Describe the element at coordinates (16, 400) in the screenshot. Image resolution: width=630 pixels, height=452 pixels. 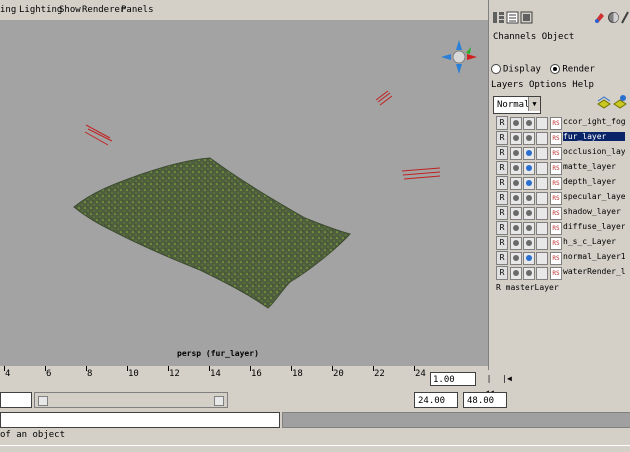
I see `start-range-field` at that location.